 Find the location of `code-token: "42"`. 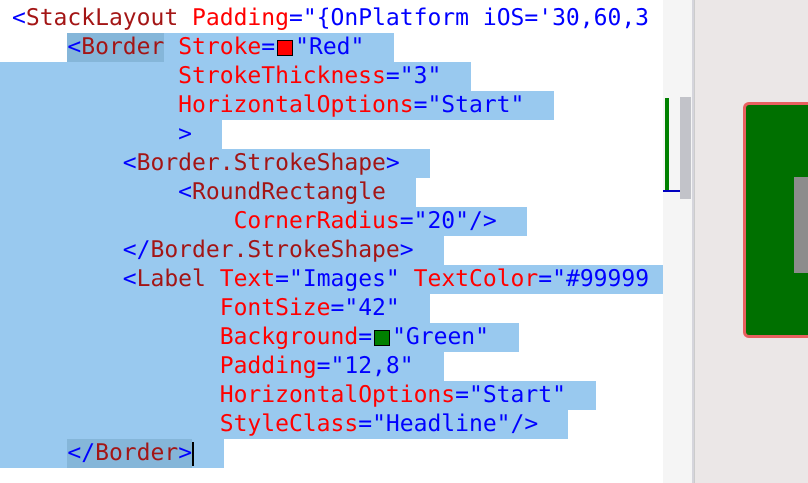

code-token: "42" is located at coordinates (372, 308).